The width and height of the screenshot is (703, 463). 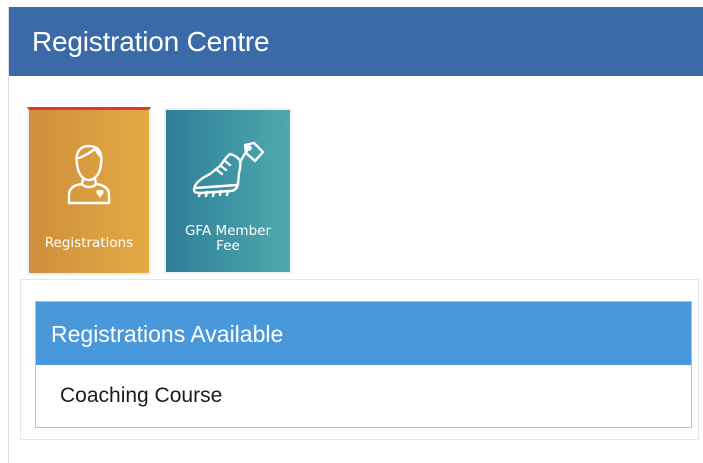 What do you see at coordinates (89, 243) in the screenshot?
I see `tile-registrations-label: Registrations` at bounding box center [89, 243].